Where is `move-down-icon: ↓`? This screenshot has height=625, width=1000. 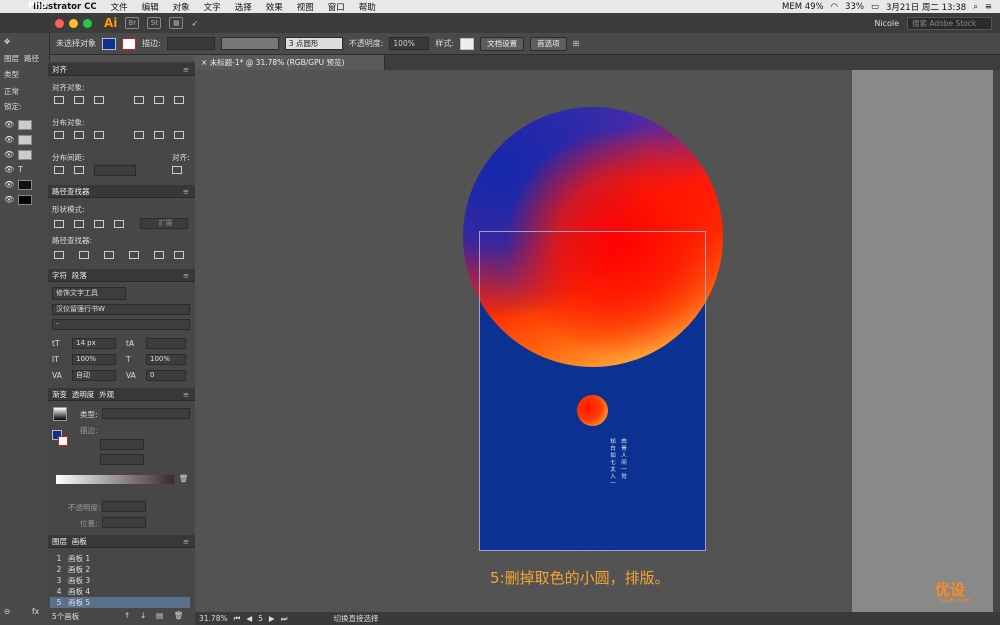
move-down-icon: ↓ is located at coordinates (143, 615).